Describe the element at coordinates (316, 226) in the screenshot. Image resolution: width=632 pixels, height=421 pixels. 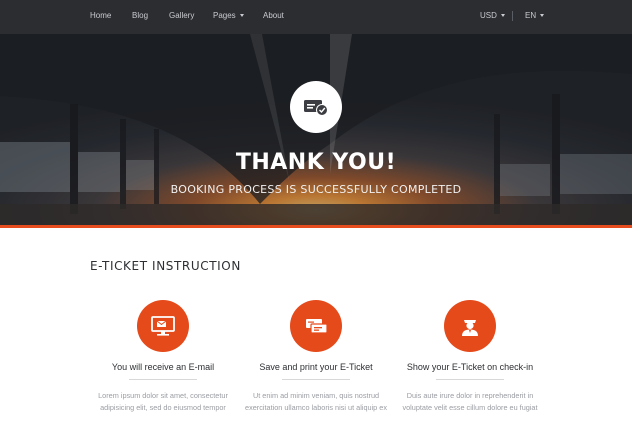
I see `accent-divider` at that location.